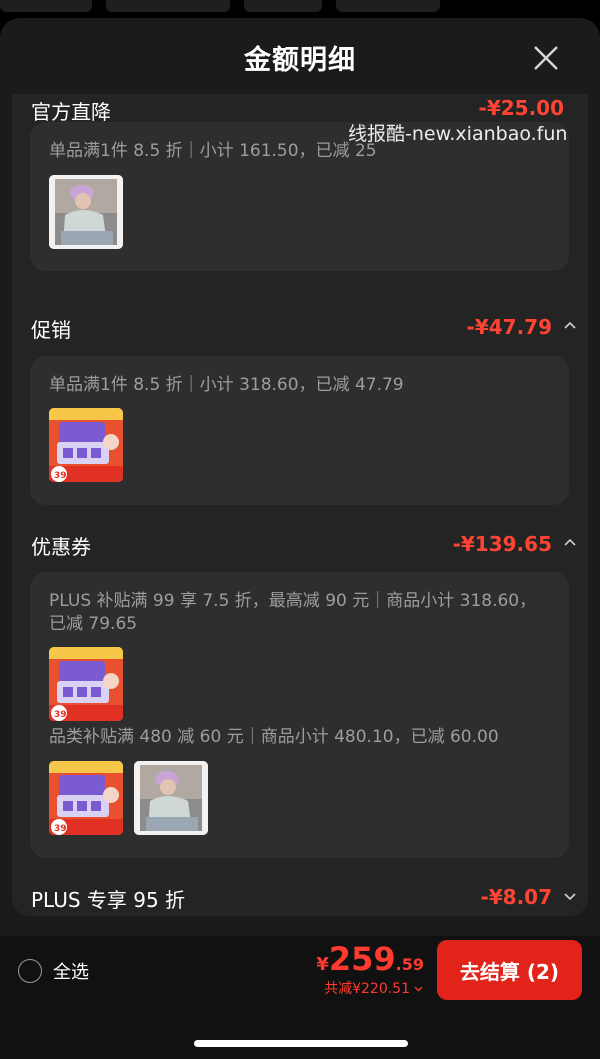 The height and width of the screenshot is (1059, 600). I want to click on row-amount: -¥8.07, so click(516, 897).